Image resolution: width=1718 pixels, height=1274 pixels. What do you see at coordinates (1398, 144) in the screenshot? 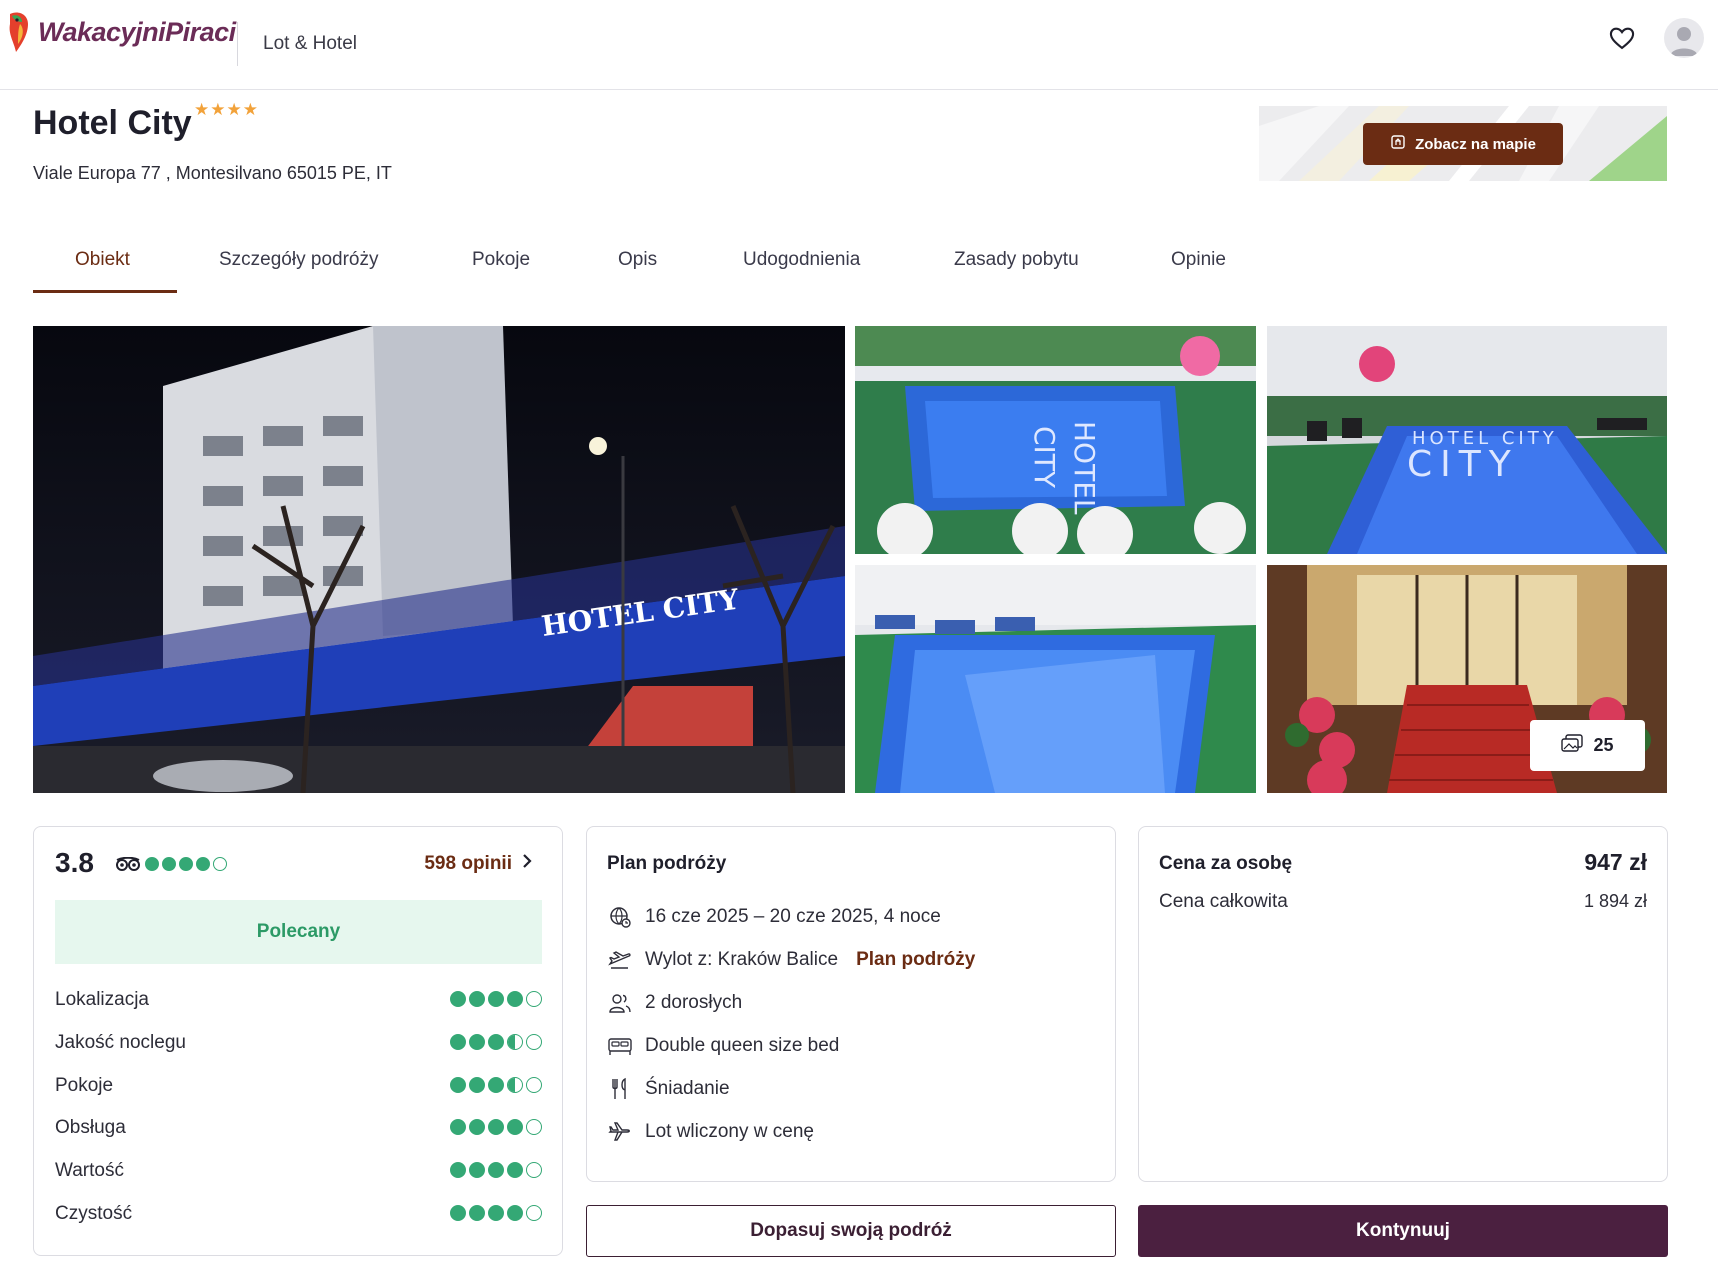
I see `map-pin-icon` at bounding box center [1398, 144].